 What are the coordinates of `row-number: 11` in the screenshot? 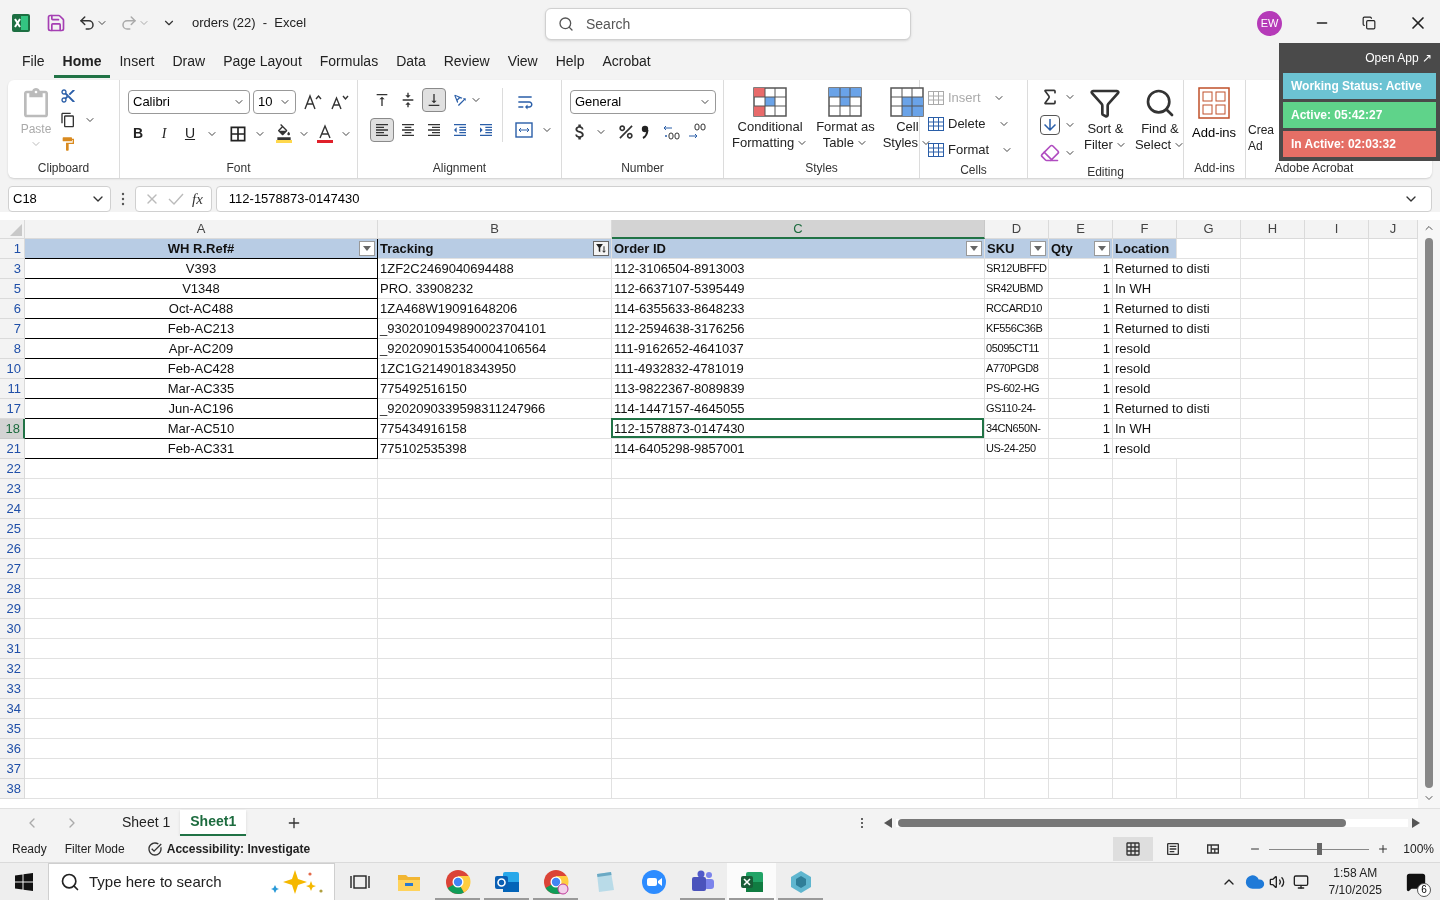 It's located at (12, 389).